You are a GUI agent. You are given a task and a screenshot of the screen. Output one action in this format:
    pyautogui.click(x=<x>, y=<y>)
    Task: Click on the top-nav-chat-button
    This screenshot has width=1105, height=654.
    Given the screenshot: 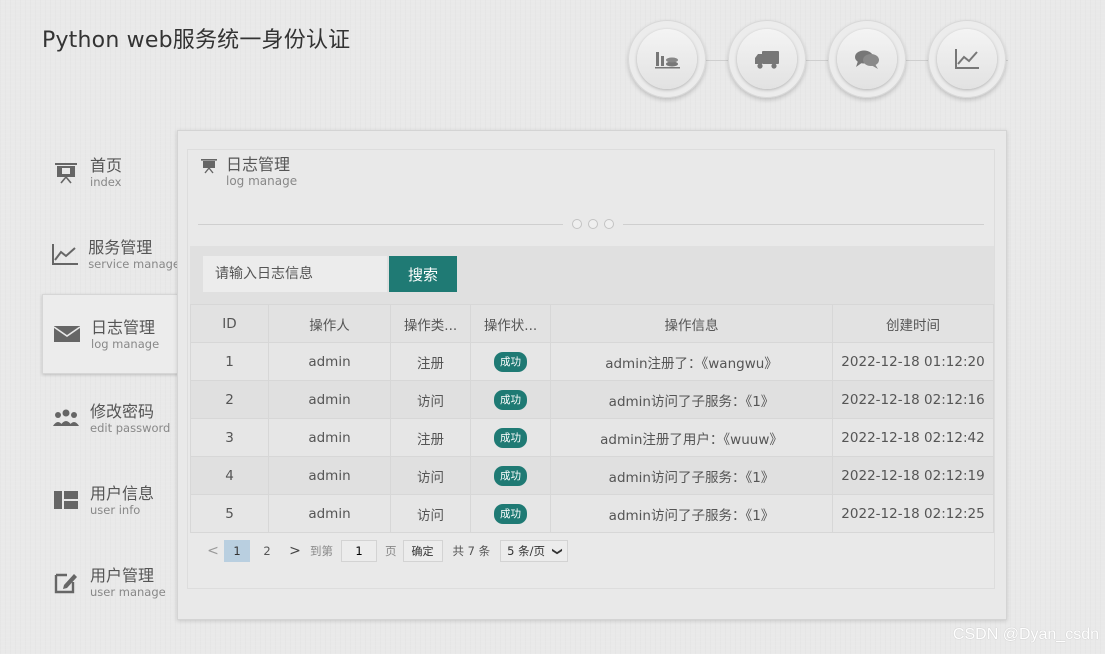 What is the action you would take?
    pyautogui.click(x=867, y=59)
    